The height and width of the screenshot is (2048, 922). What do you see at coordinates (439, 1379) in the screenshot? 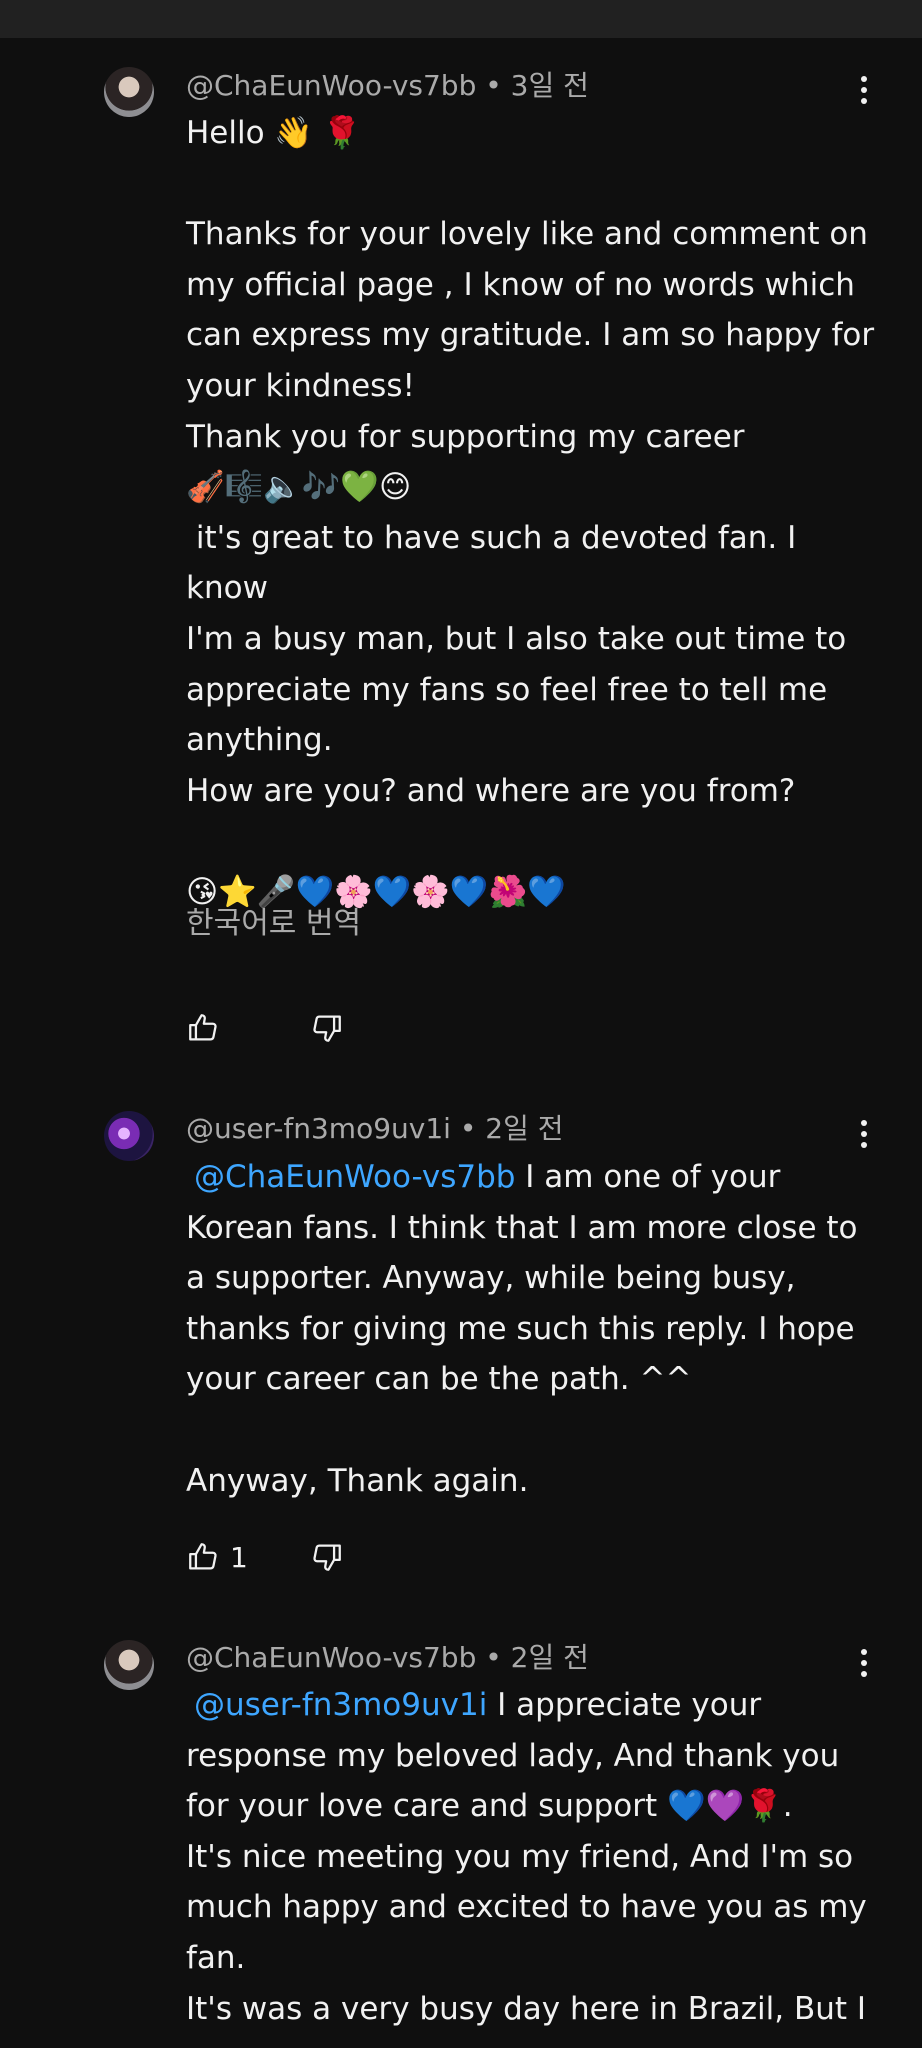
I see `comment-line: your career can be the path. ^^` at bounding box center [439, 1379].